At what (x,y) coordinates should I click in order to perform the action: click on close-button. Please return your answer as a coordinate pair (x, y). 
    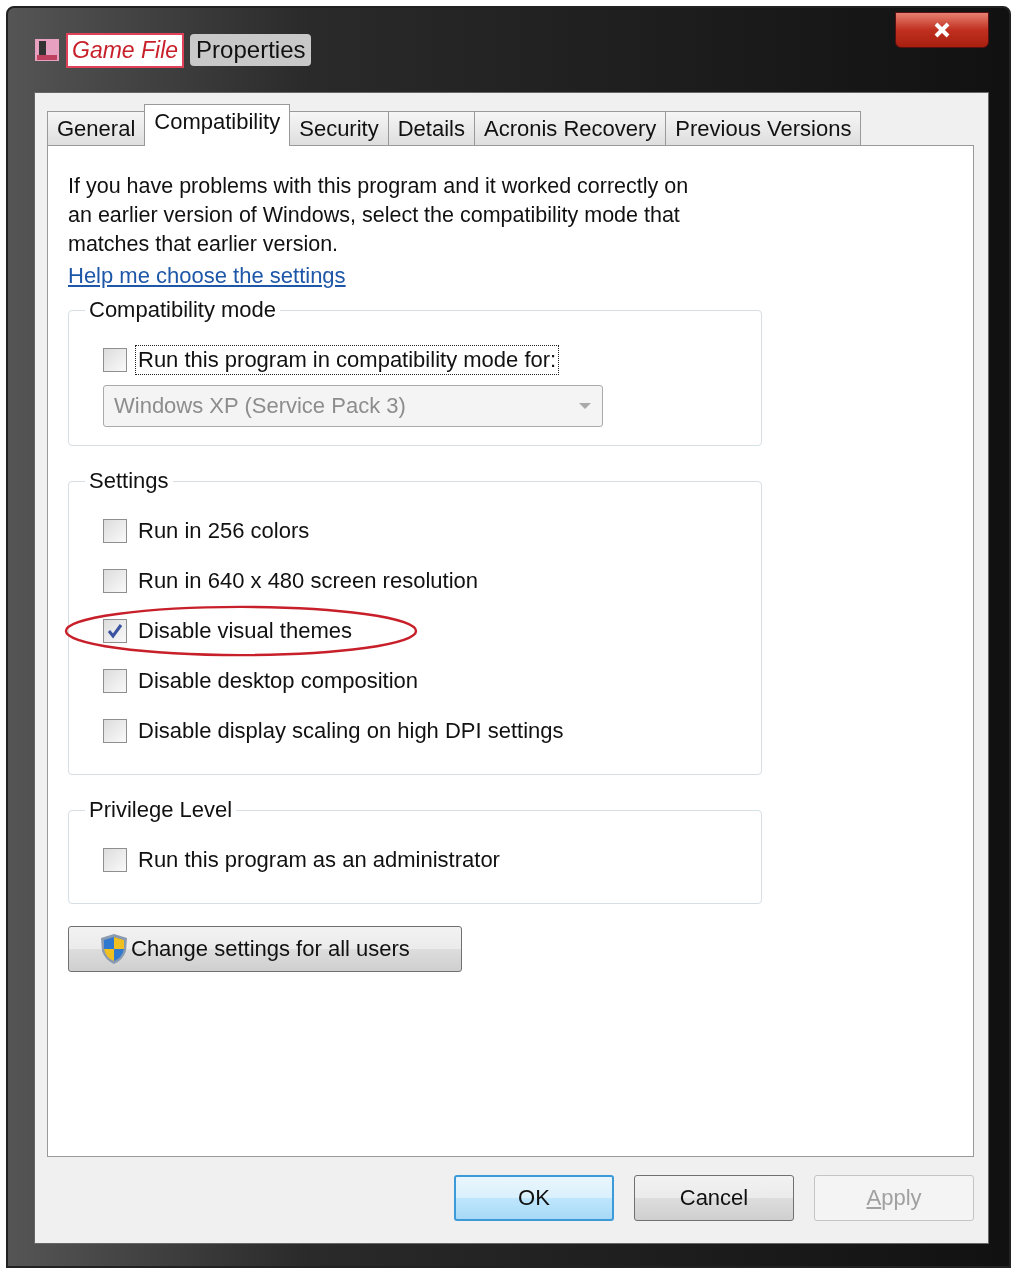
    Looking at the image, I should click on (942, 30).